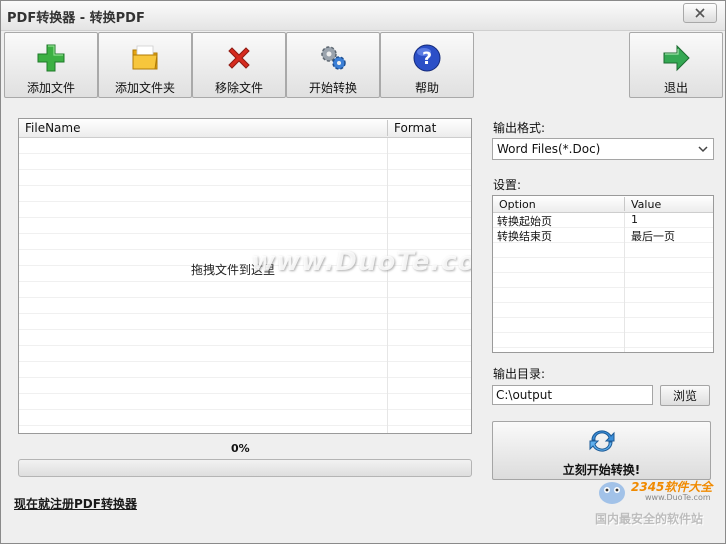 This screenshot has height=544, width=726. Describe the element at coordinates (240, 448) in the screenshot. I see `progress-percent: 0%` at that location.